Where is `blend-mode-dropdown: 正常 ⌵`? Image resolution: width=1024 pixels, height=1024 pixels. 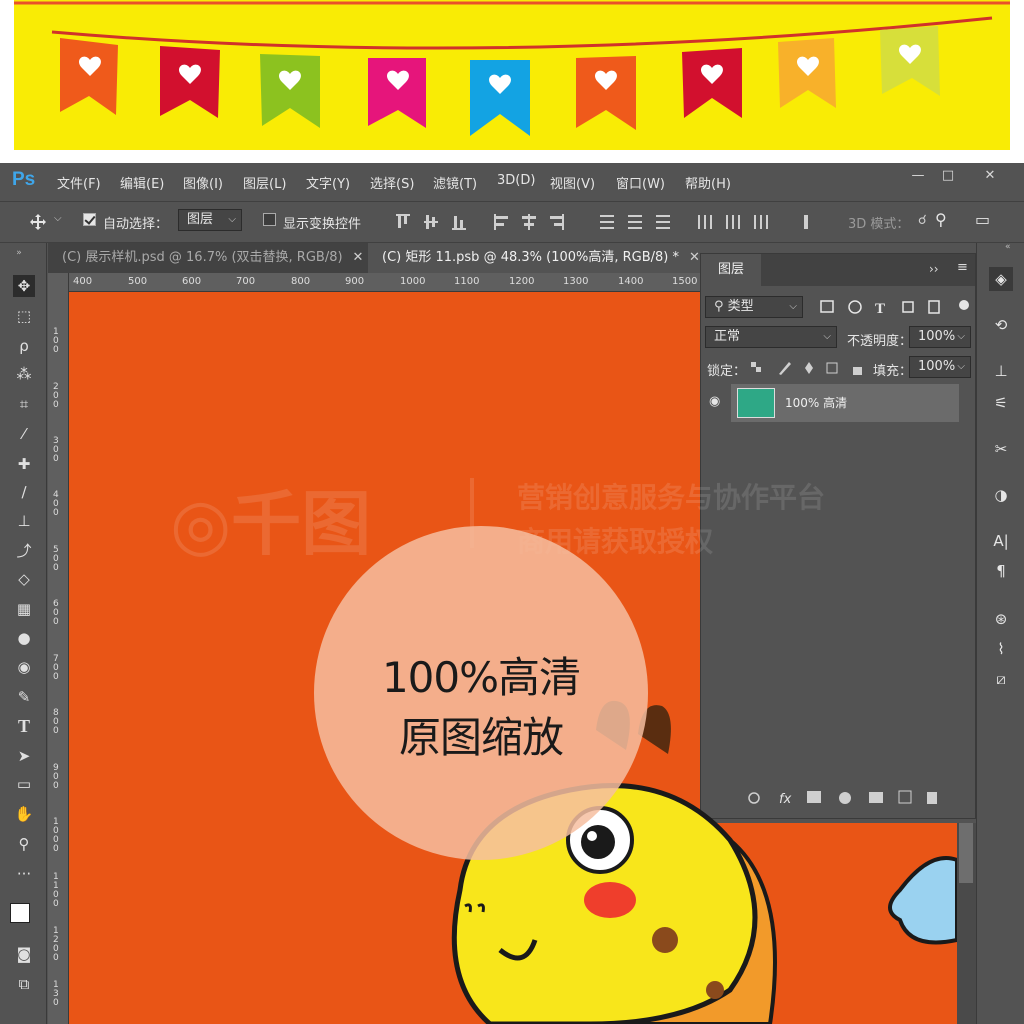 blend-mode-dropdown: 正常 ⌵ is located at coordinates (771, 337).